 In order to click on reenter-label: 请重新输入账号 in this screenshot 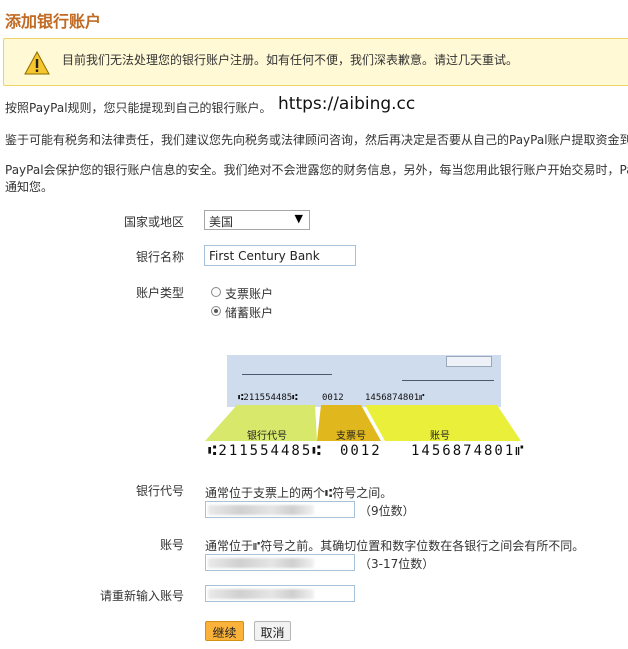, I will do `click(141, 596)`.